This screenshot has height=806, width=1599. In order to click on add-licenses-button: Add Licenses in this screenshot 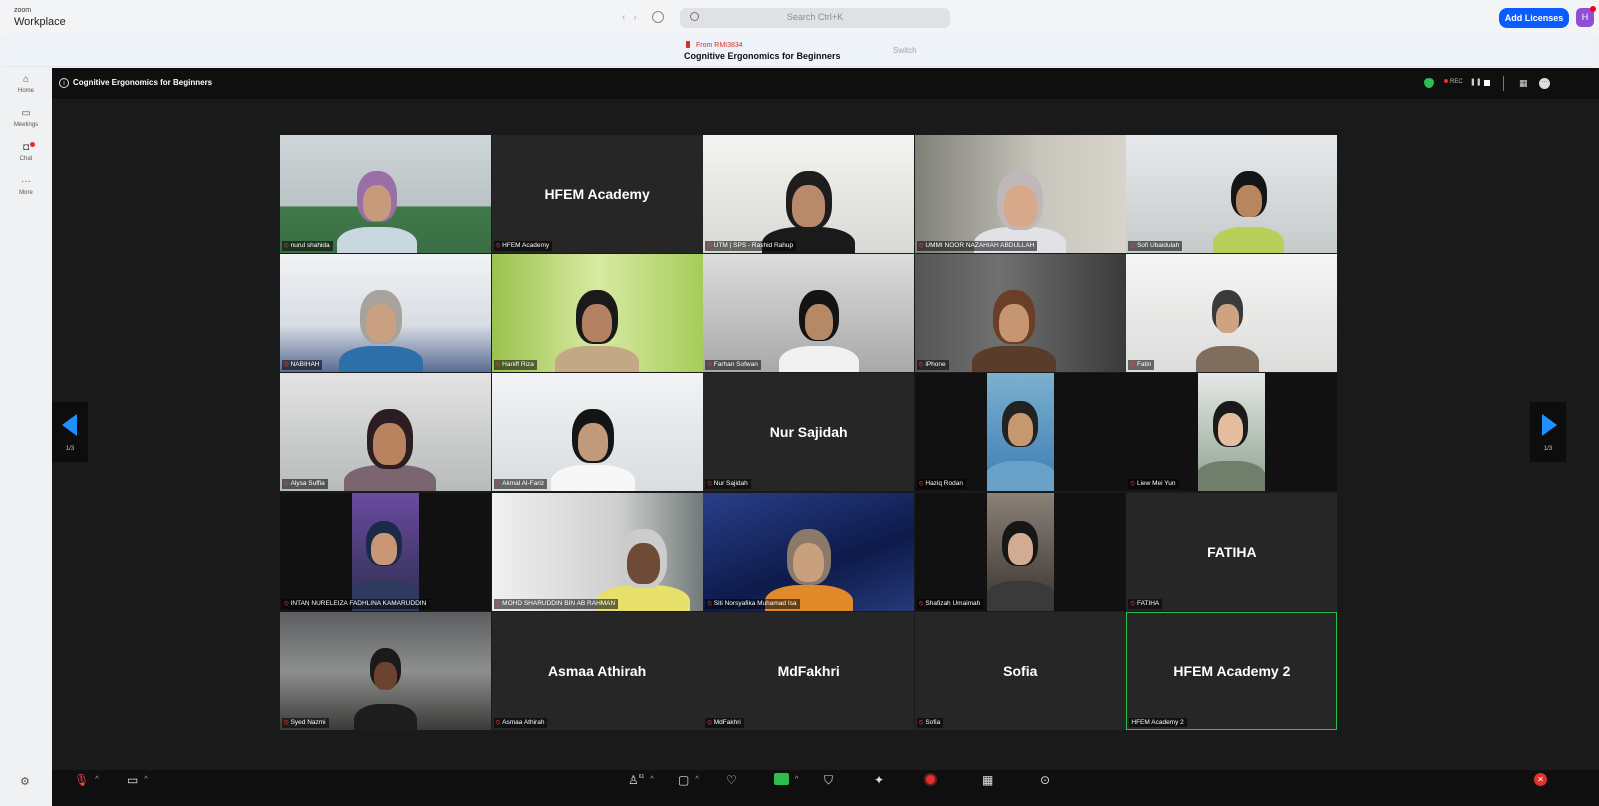, I will do `click(1534, 18)`.